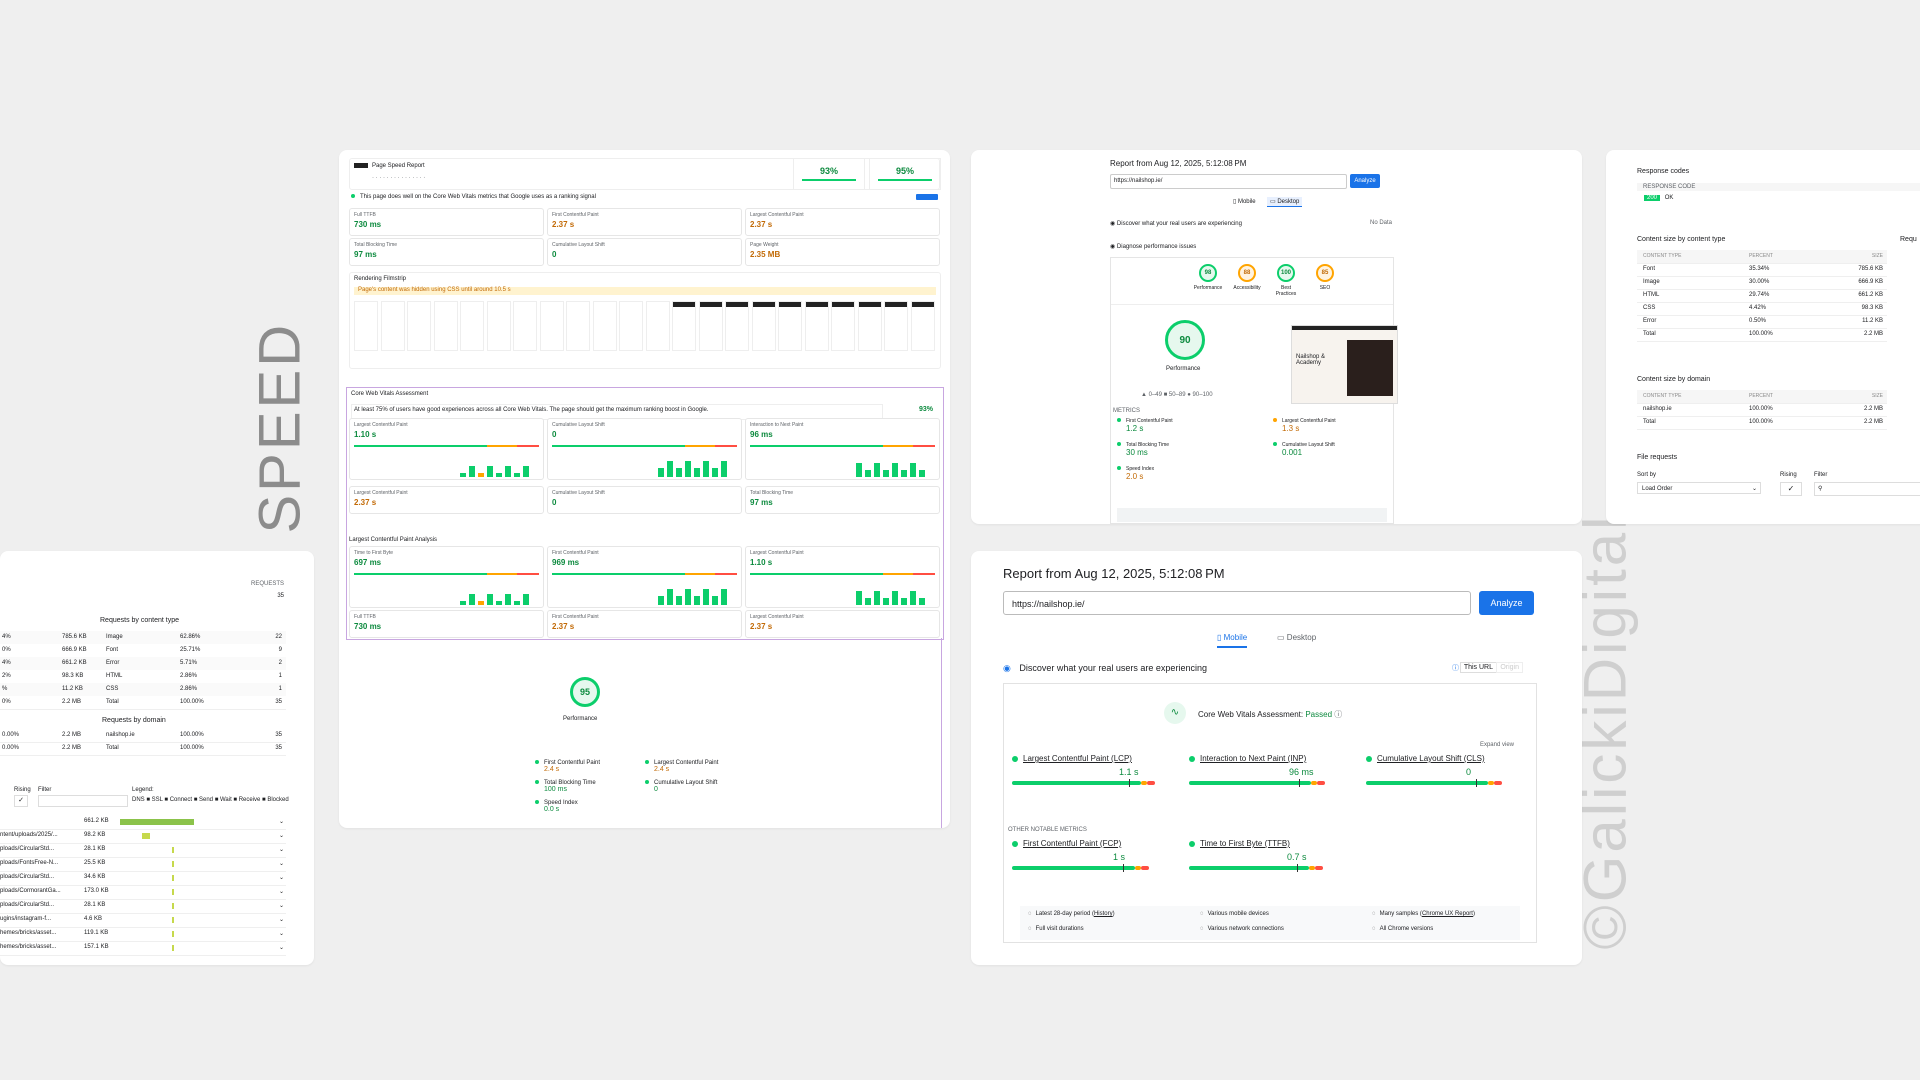 This screenshot has width=1920, height=1080. Describe the element at coordinates (143, 878) in the screenshot. I see `list-item: ploads/CircularStd... 34.6 KB ⌄` at that location.